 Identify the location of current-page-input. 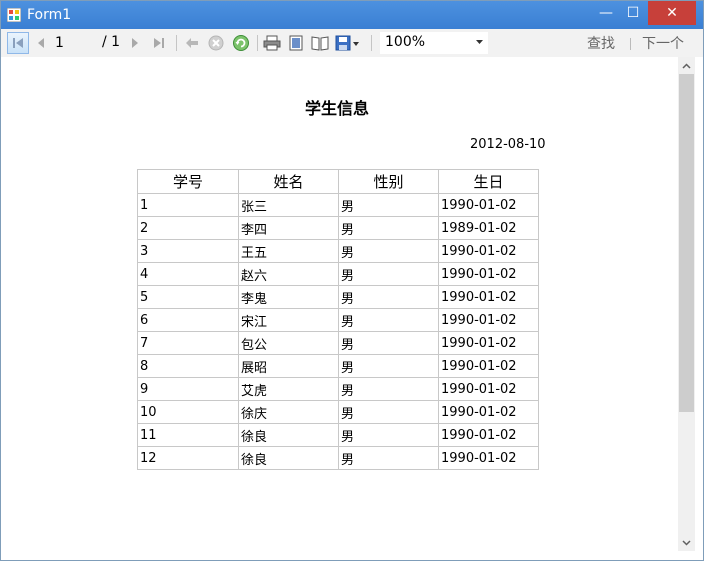
(75, 43).